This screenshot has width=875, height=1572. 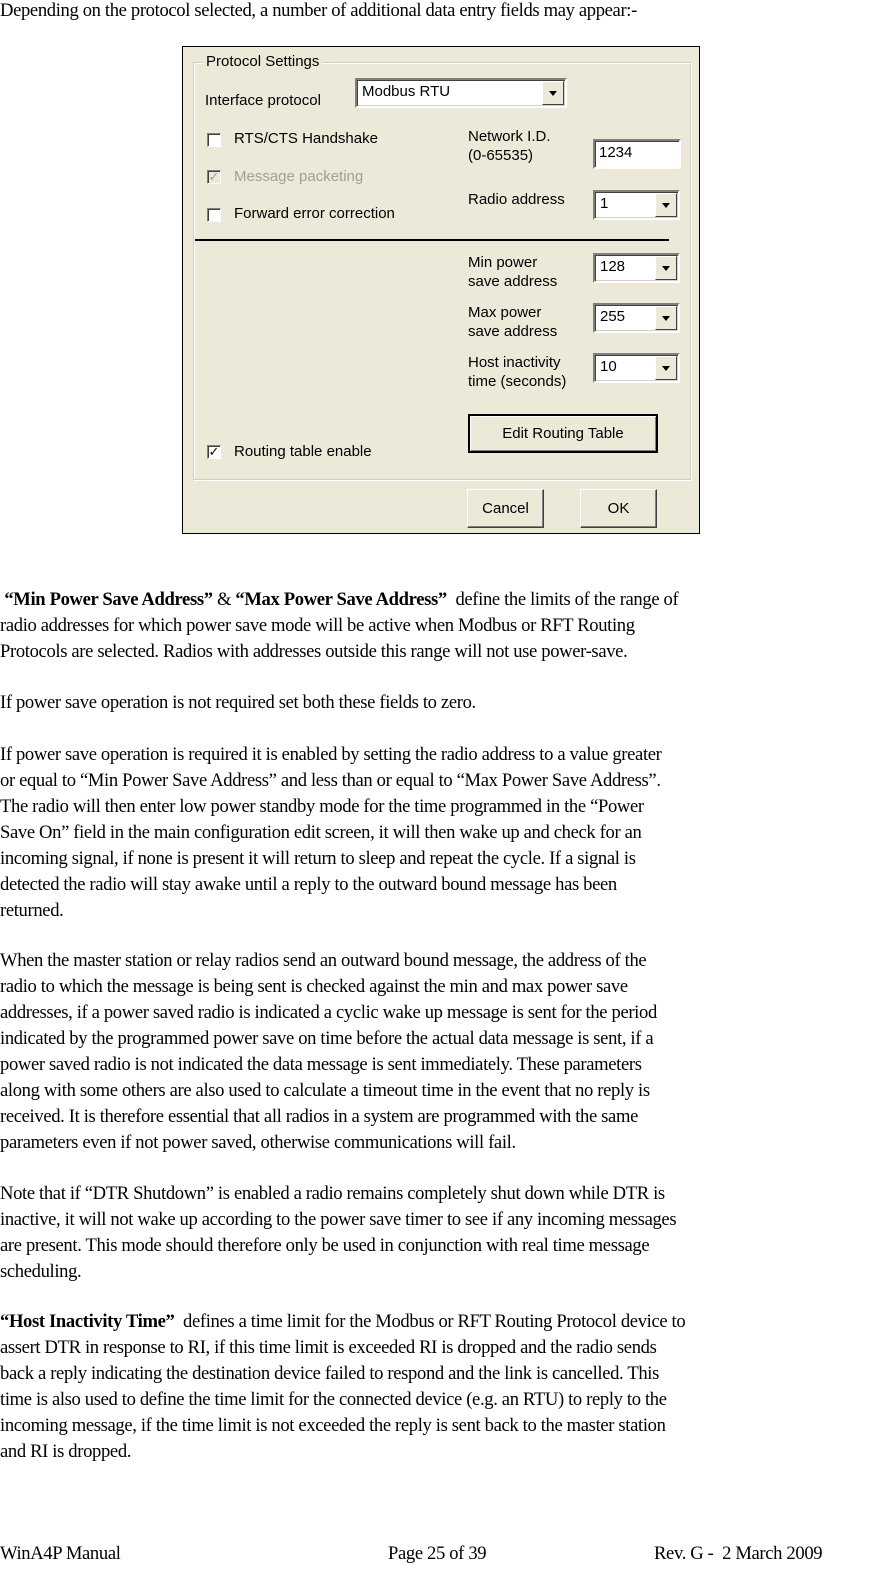 I want to click on max-power-save-term: “Max Power Save Address”, so click(x=341, y=599).